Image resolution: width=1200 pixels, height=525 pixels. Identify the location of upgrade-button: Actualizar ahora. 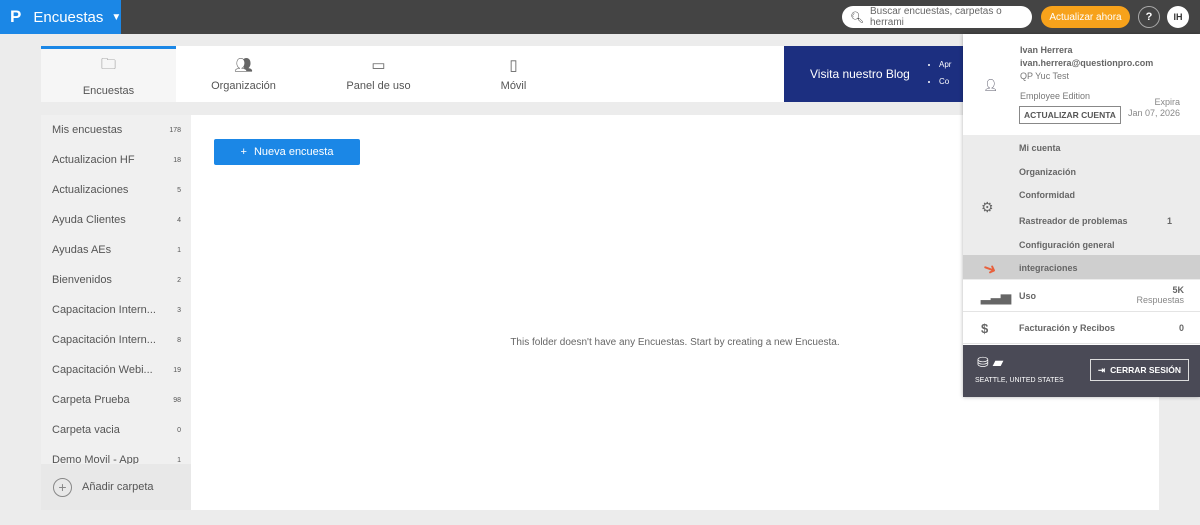
(1085, 17).